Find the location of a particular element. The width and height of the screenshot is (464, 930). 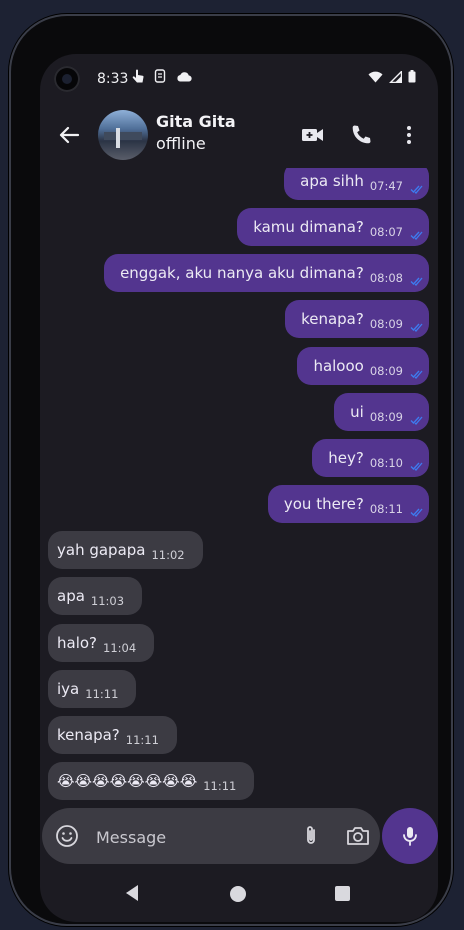

front-camera is located at coordinates (67, 79).